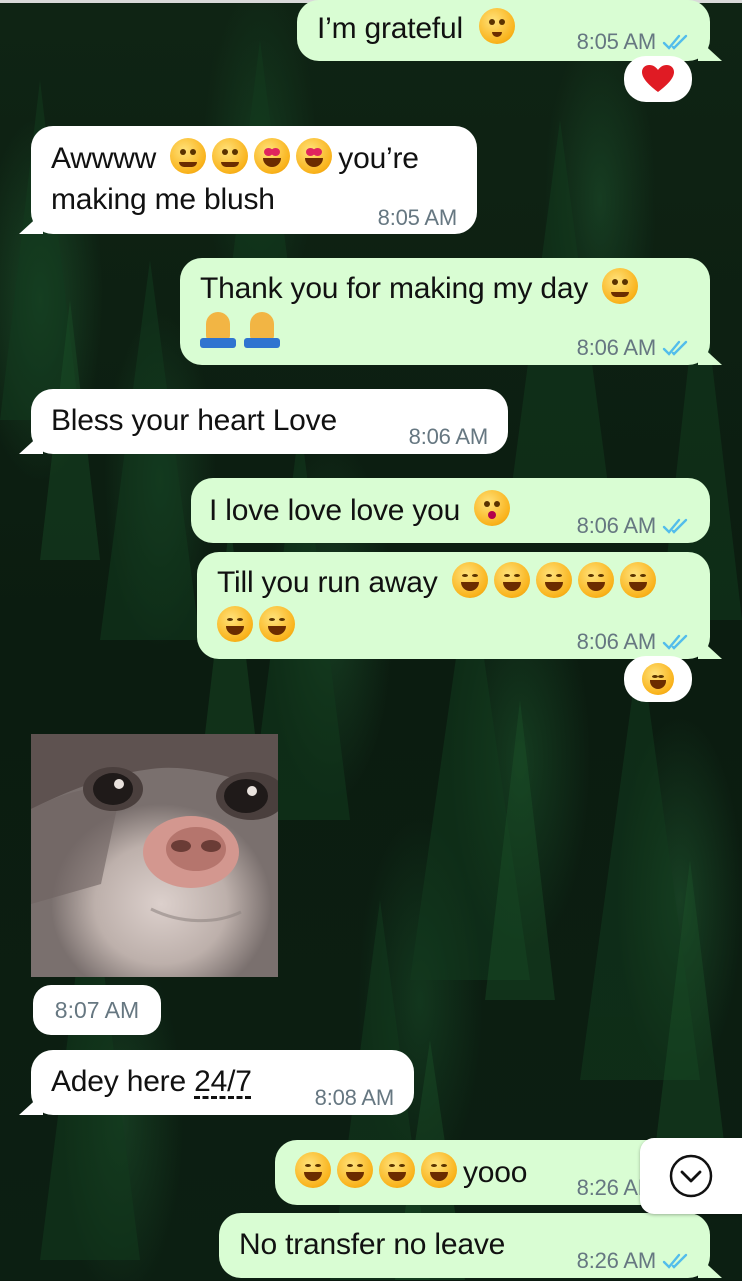 The image size is (742, 1281). I want to click on message-text: Till you run away, so click(327, 582).